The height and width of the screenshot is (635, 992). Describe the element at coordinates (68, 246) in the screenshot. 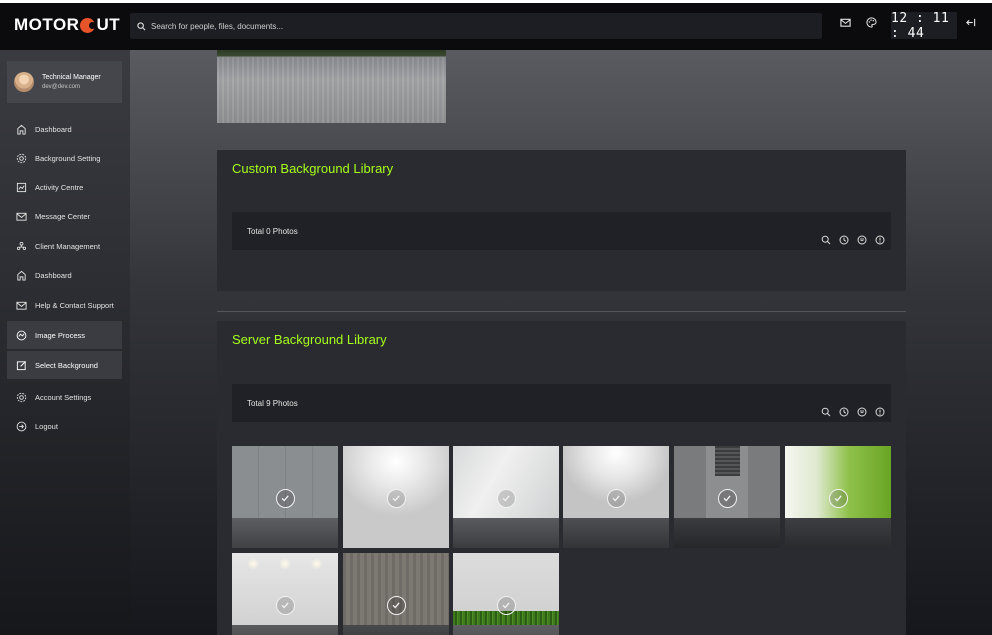

I see `sidebar-item-label: Client Management` at that location.